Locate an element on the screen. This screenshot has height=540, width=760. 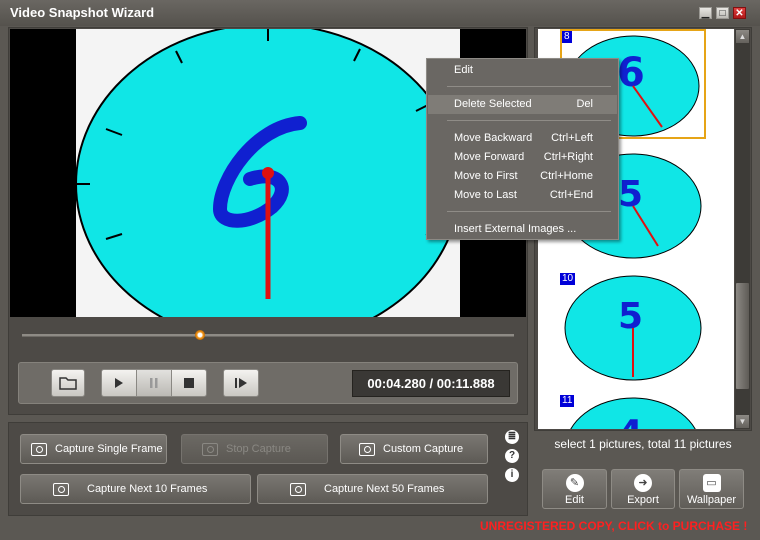
menu-label: Delete Selected is located at coordinates (493, 104).